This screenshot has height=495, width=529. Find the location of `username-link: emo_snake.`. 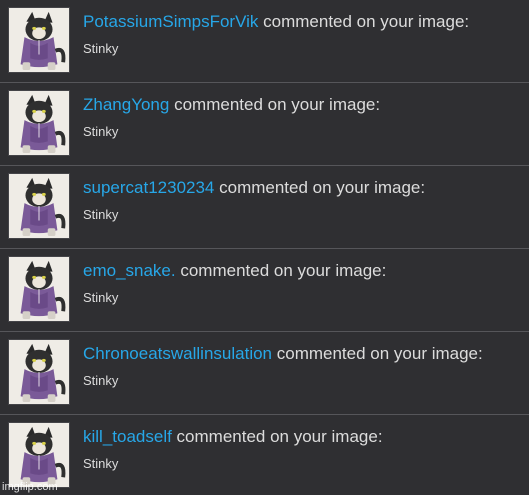

username-link: emo_snake. is located at coordinates (129, 270).